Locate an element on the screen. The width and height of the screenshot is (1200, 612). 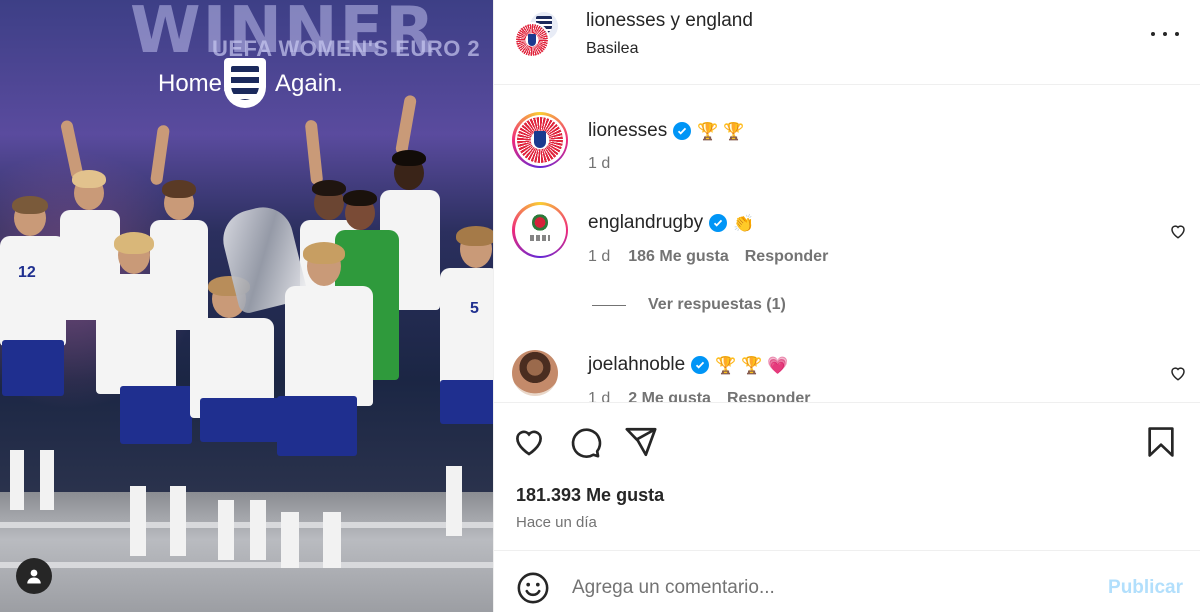
comment-username: joelahnoble is located at coordinates (636, 365).